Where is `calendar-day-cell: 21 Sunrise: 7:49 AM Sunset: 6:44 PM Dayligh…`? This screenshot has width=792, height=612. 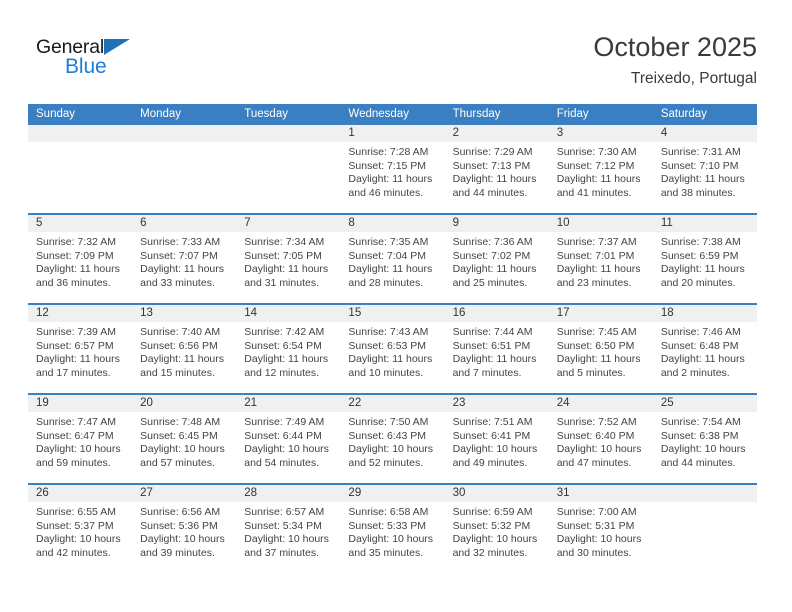
calendar-day-cell: 21 Sunrise: 7:49 AM Sunset: 6:44 PM Dayligh… is located at coordinates (288, 439).